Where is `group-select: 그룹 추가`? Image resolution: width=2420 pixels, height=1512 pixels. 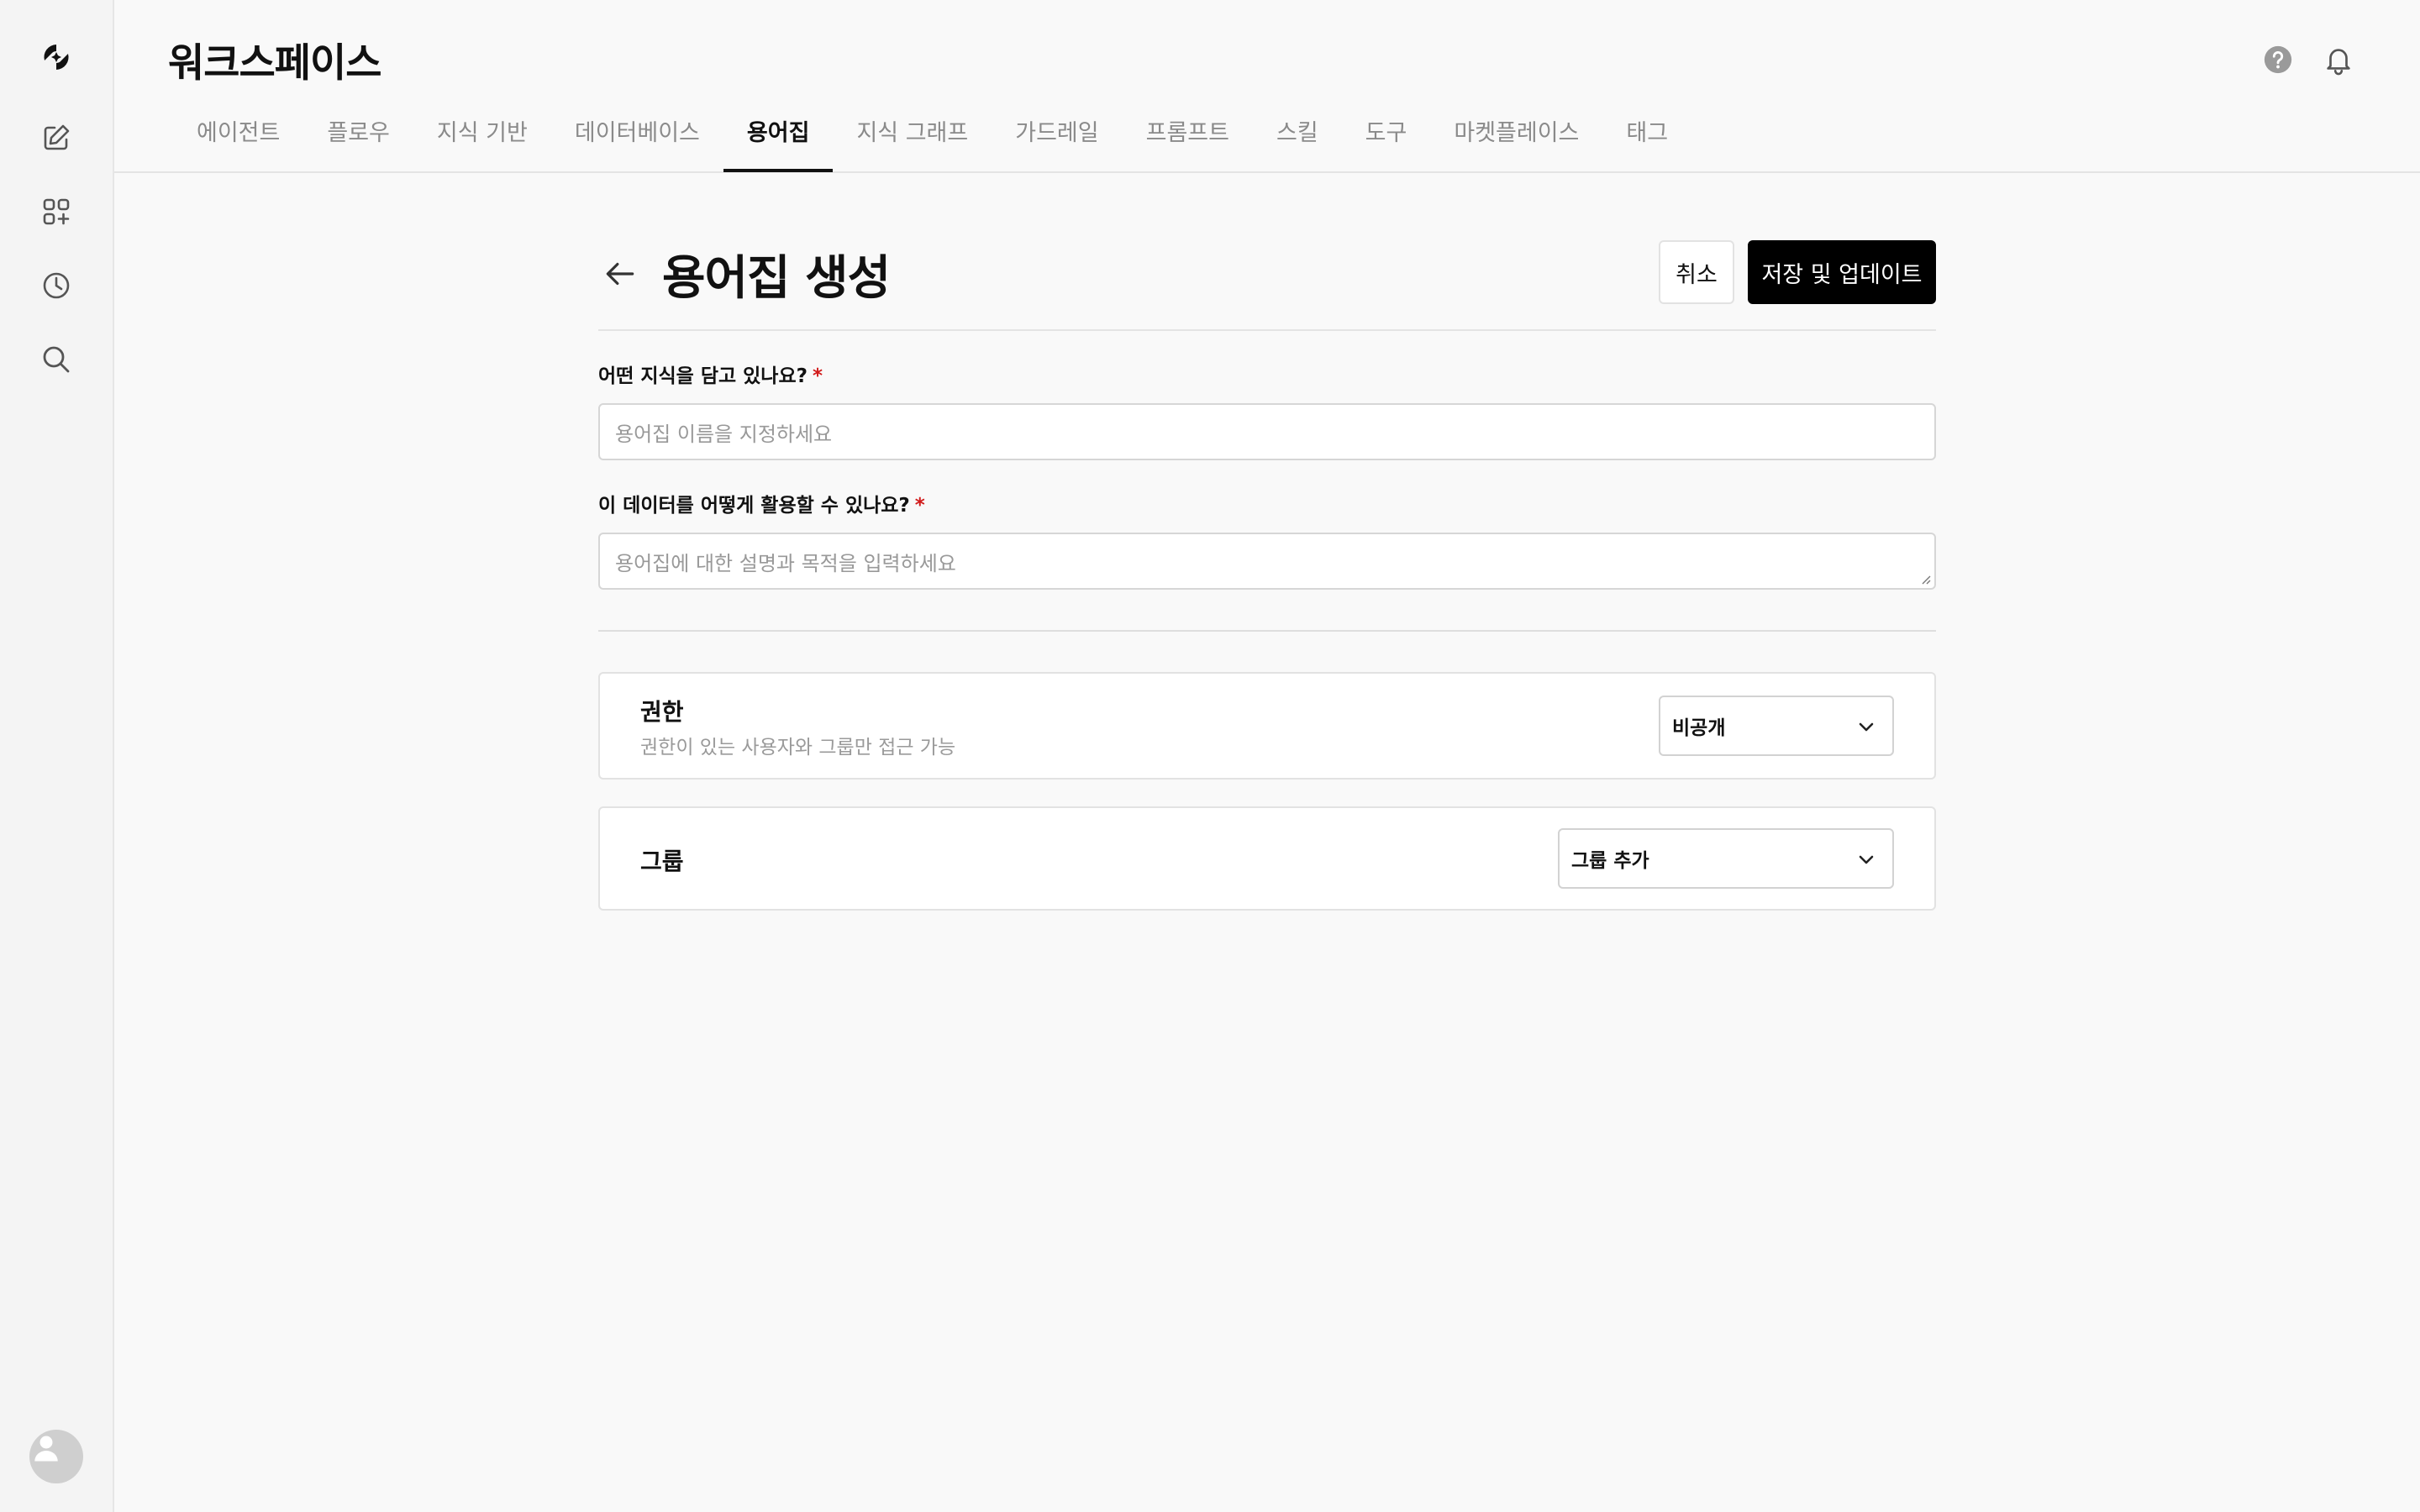
group-select: 그룹 추가 is located at coordinates (1726, 858).